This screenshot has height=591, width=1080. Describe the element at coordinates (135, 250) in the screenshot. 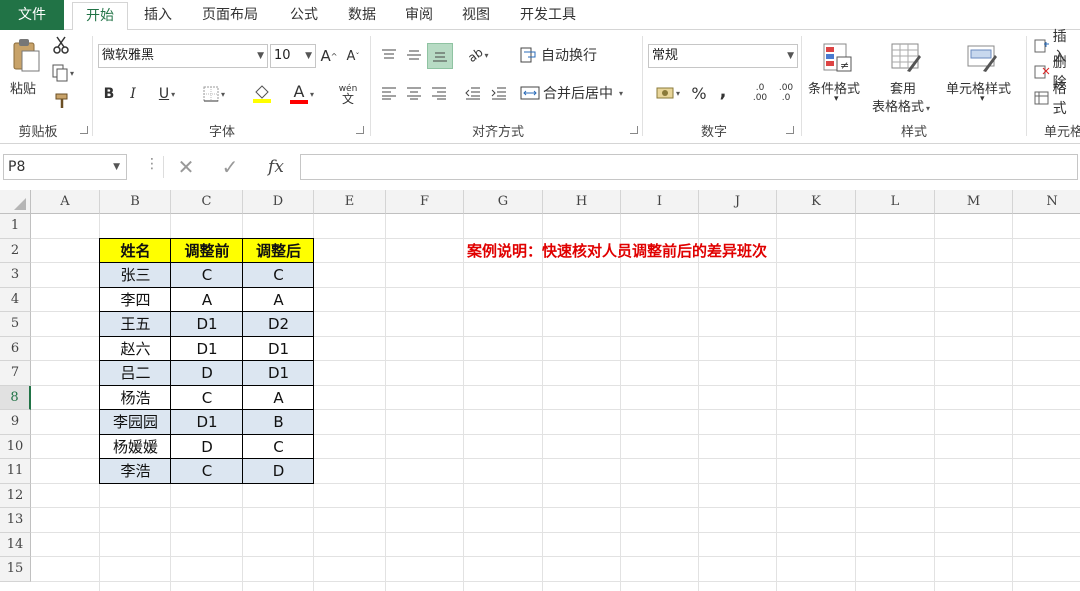

I see `table-header-cell: 姓名` at that location.